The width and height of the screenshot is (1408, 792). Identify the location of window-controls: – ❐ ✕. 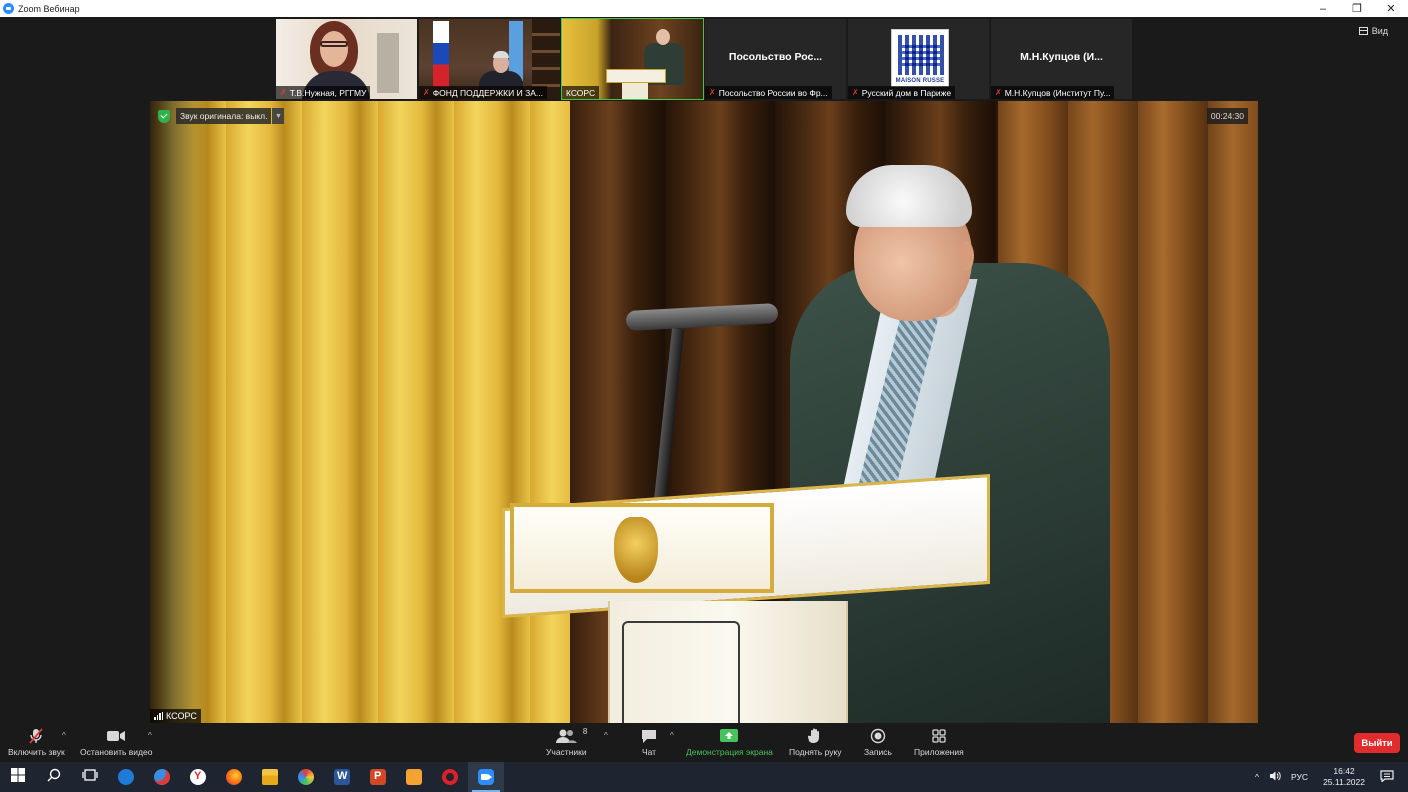
(1357, 8).